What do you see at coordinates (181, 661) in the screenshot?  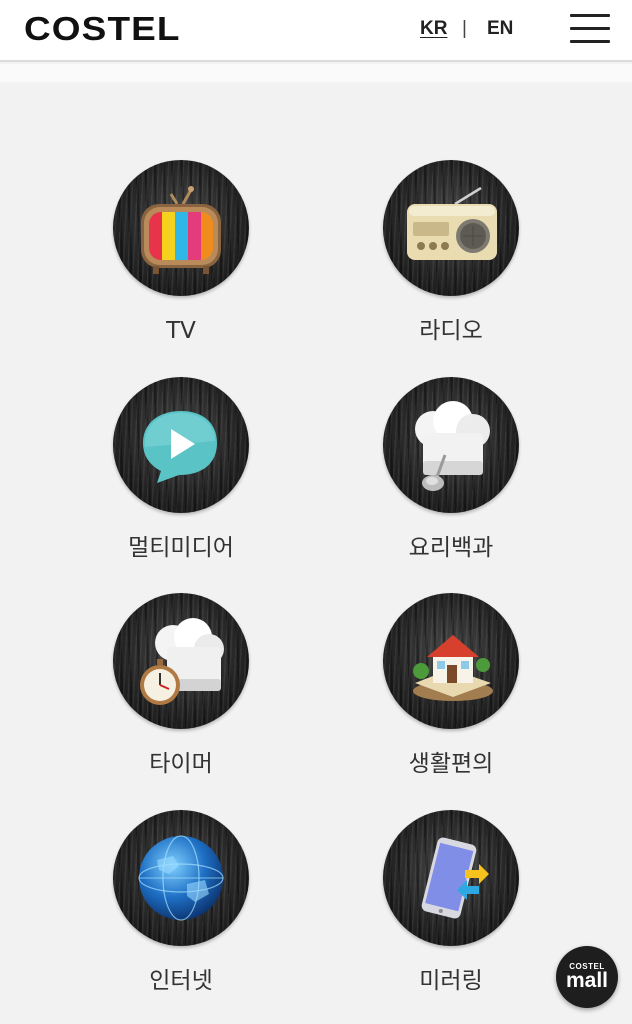 I see `timer-chef-hat-icon` at bounding box center [181, 661].